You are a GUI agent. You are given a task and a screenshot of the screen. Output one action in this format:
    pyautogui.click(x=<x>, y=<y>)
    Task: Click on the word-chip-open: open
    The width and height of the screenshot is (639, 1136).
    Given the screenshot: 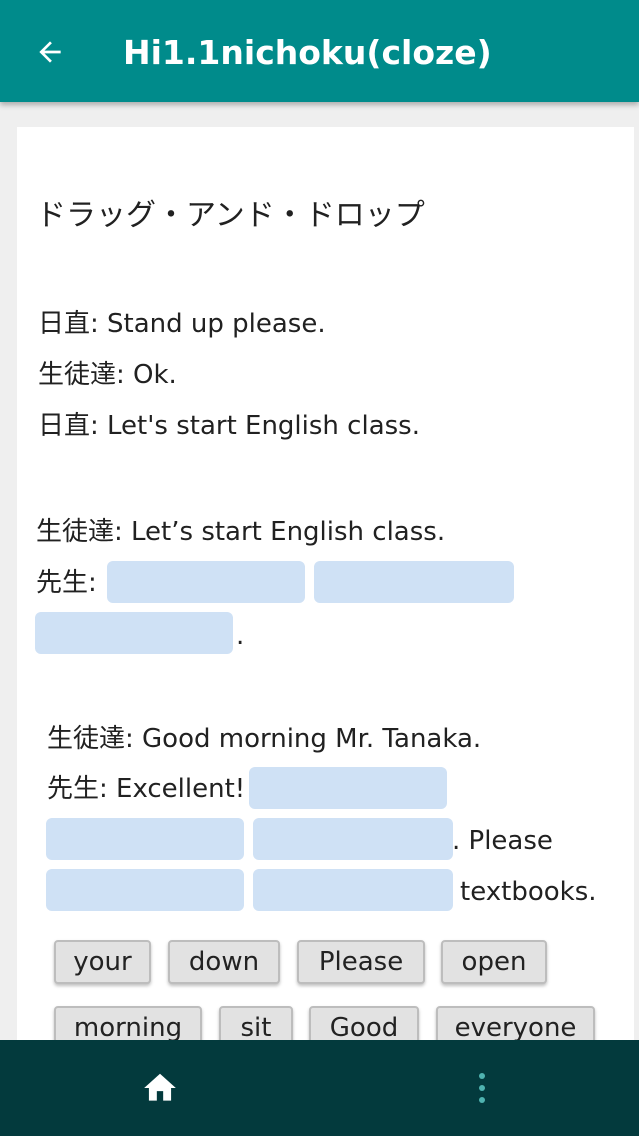 What is the action you would take?
    pyautogui.click(x=494, y=962)
    